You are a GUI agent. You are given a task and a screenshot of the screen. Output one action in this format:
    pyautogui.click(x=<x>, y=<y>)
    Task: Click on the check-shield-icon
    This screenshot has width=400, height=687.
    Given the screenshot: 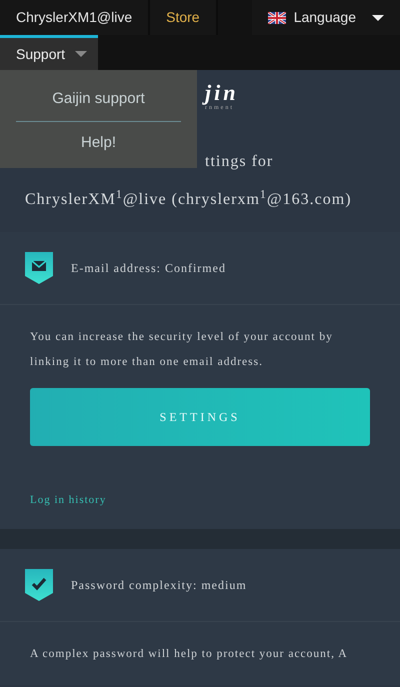 What is the action you would take?
    pyautogui.click(x=39, y=585)
    